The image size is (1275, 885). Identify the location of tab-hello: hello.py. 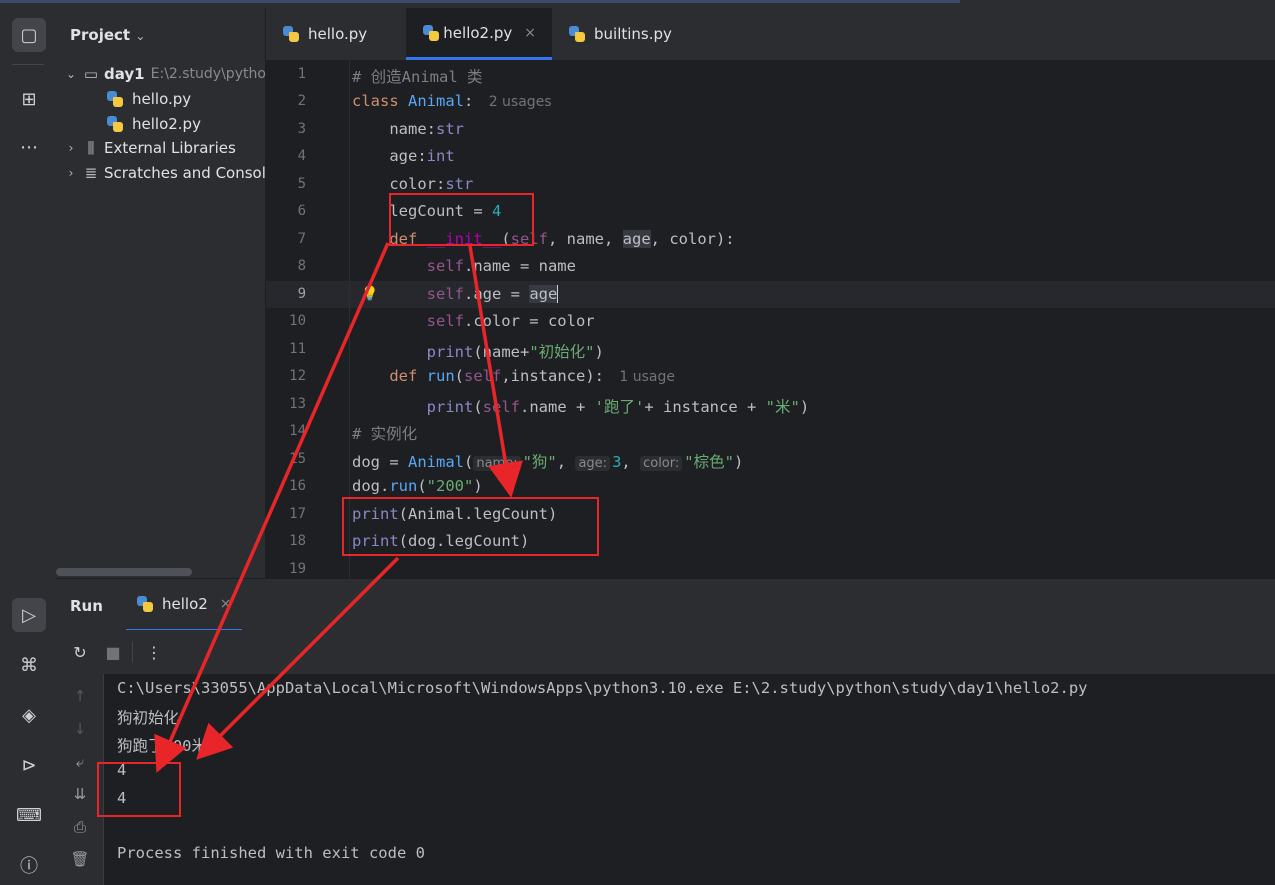
(336, 34).